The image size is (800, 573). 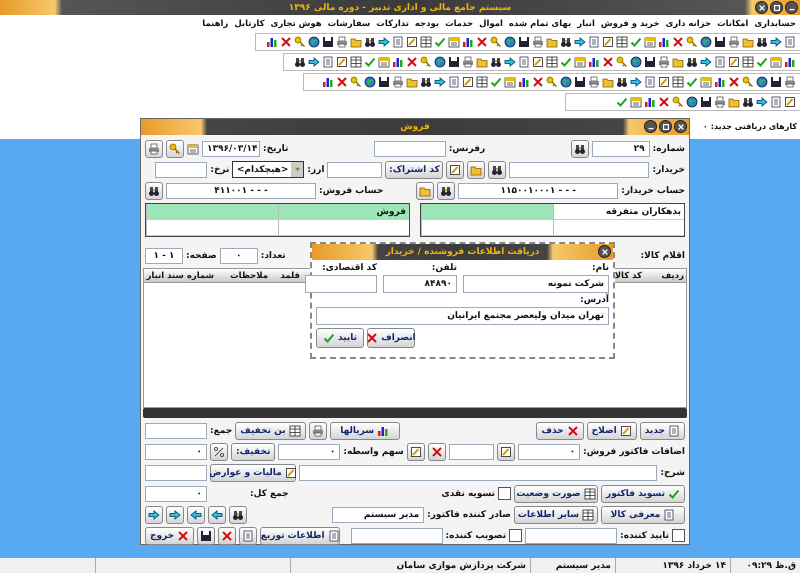 What do you see at coordinates (665, 126) in the screenshot?
I see `restore-button` at bounding box center [665, 126].